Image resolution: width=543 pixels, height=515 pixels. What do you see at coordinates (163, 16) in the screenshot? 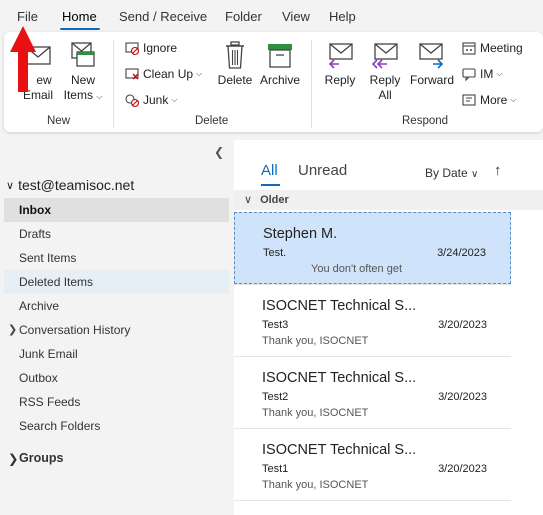
I see `menu-send-receive: Send / Receive` at bounding box center [163, 16].